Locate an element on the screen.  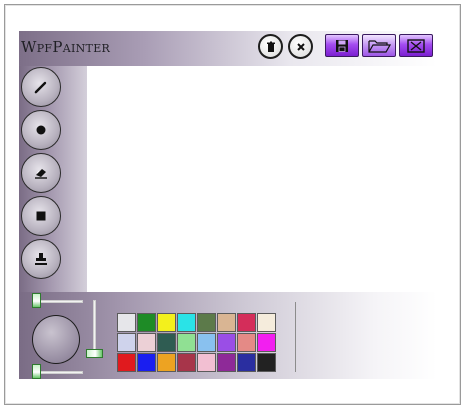
brush-tool is located at coordinates (41, 130).